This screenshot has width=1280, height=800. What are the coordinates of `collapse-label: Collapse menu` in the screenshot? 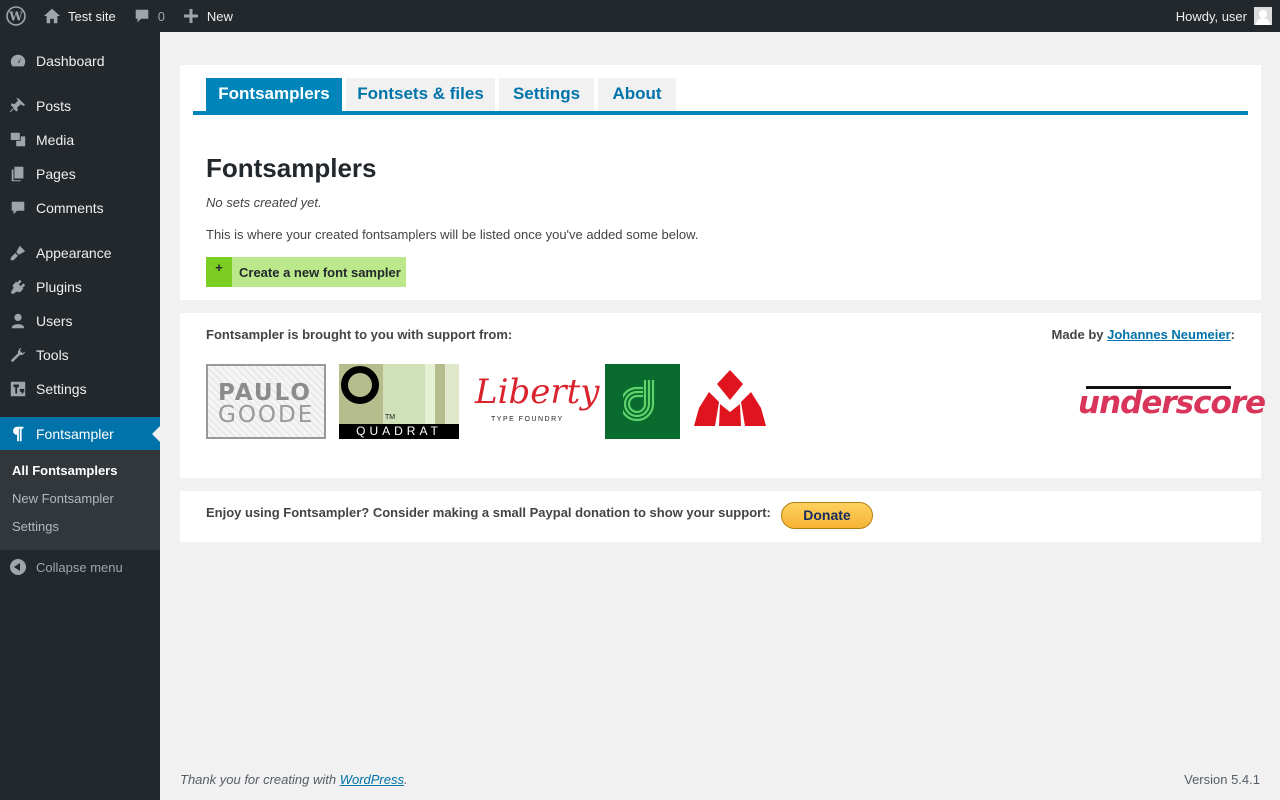 It's located at (79, 567).